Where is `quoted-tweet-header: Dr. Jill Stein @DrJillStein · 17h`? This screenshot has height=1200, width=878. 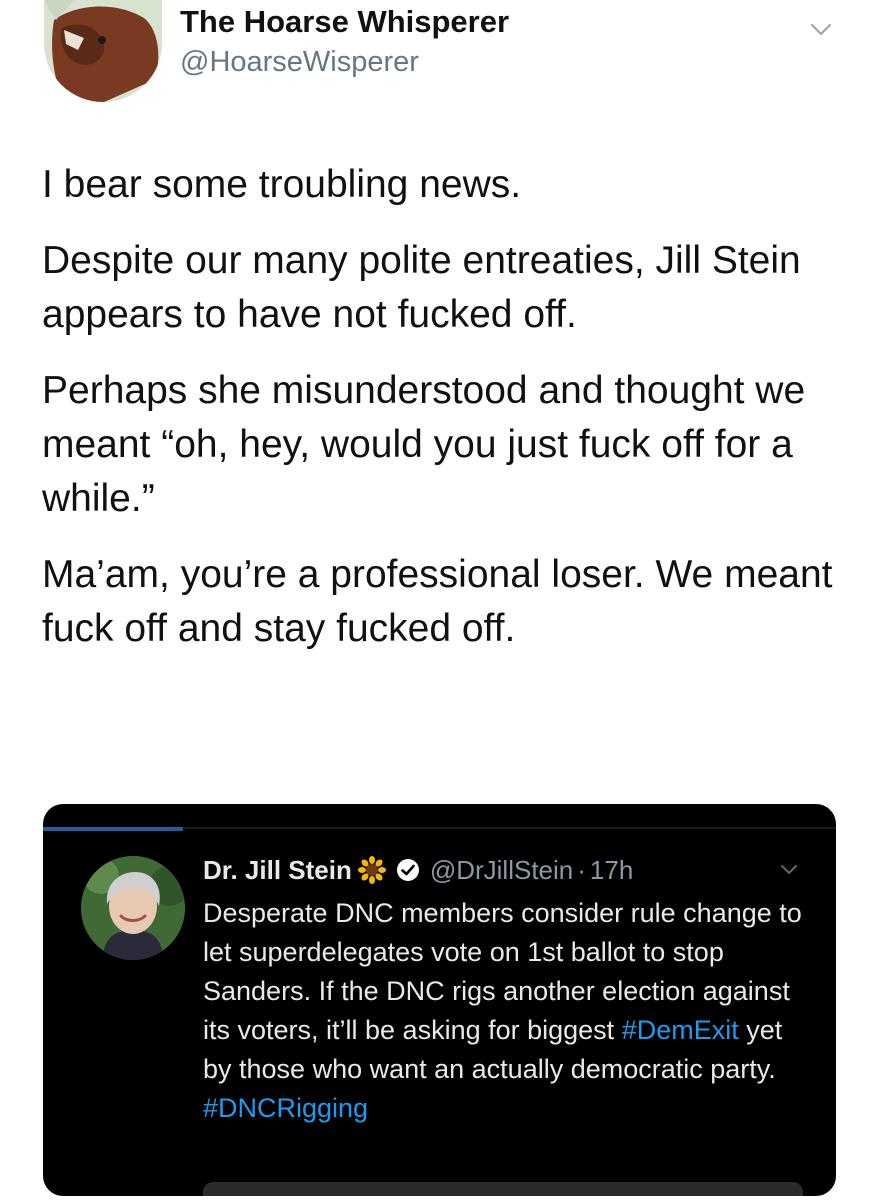 quoted-tweet-header: Dr. Jill Stein @DrJillStein · 17h is located at coordinates (418, 870).